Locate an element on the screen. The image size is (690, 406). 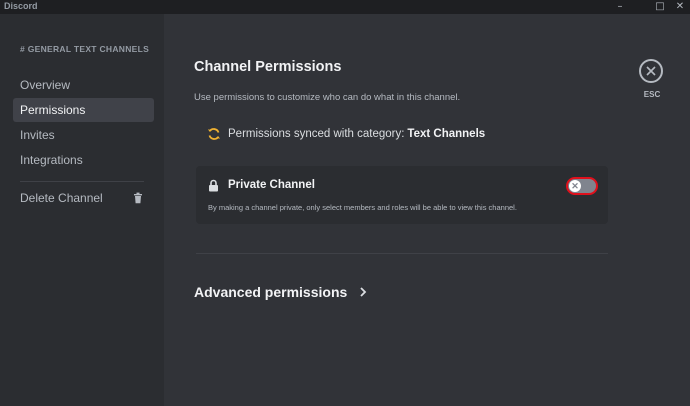
sidebar-item-permissions: Permissions is located at coordinates (83, 110).